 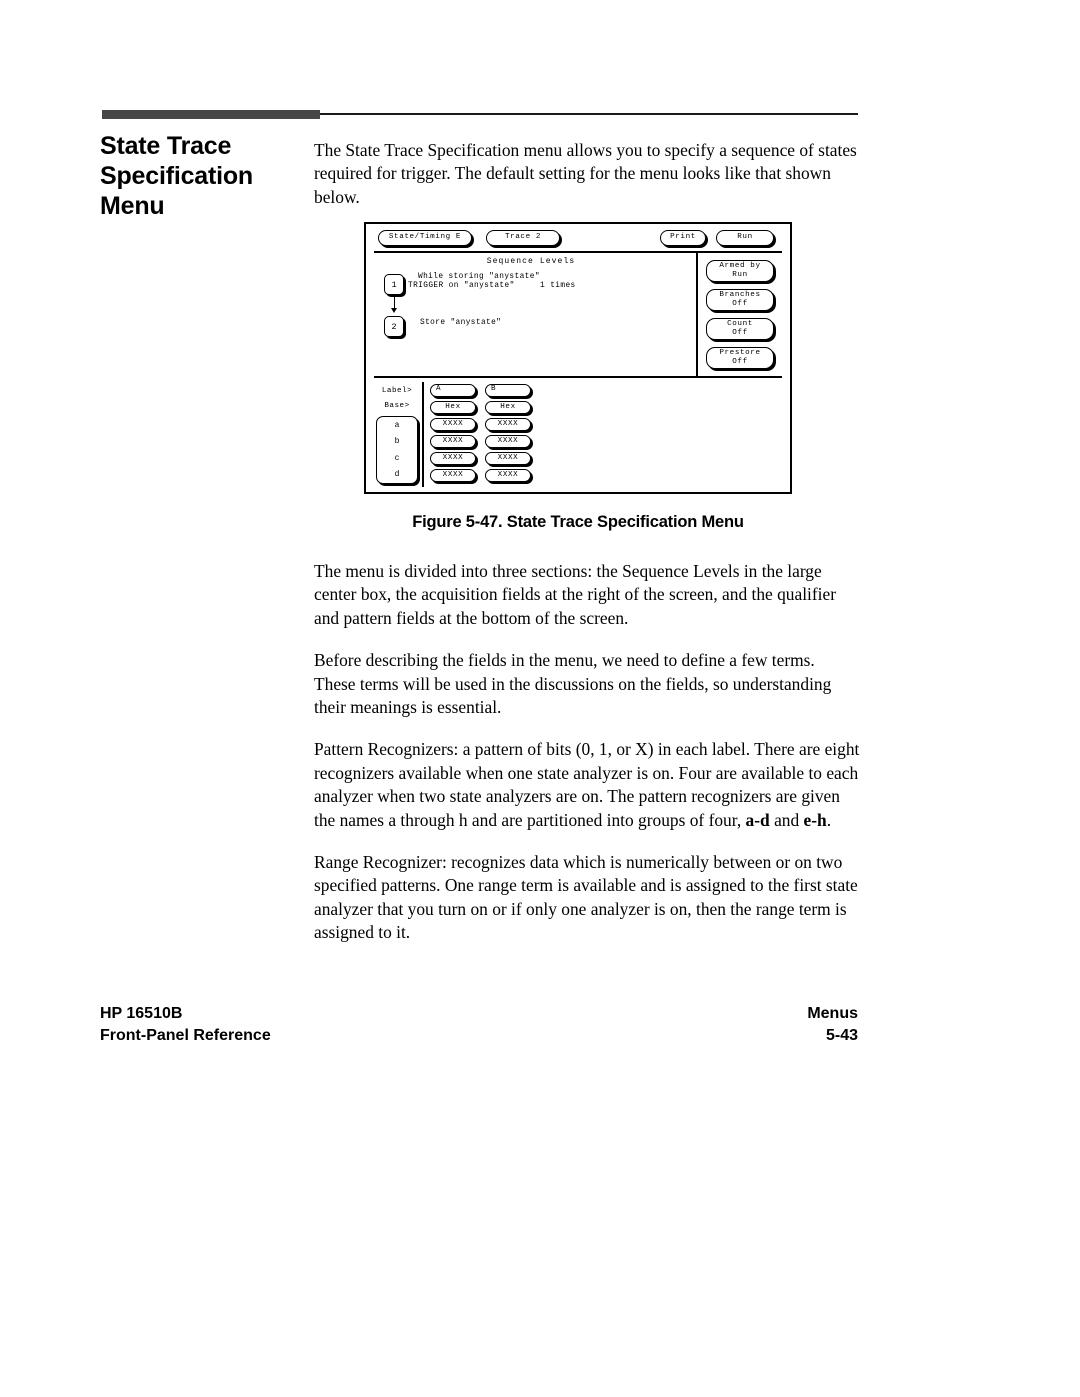 What do you see at coordinates (397, 391) in the screenshot?
I see `label-row-header: Label>` at bounding box center [397, 391].